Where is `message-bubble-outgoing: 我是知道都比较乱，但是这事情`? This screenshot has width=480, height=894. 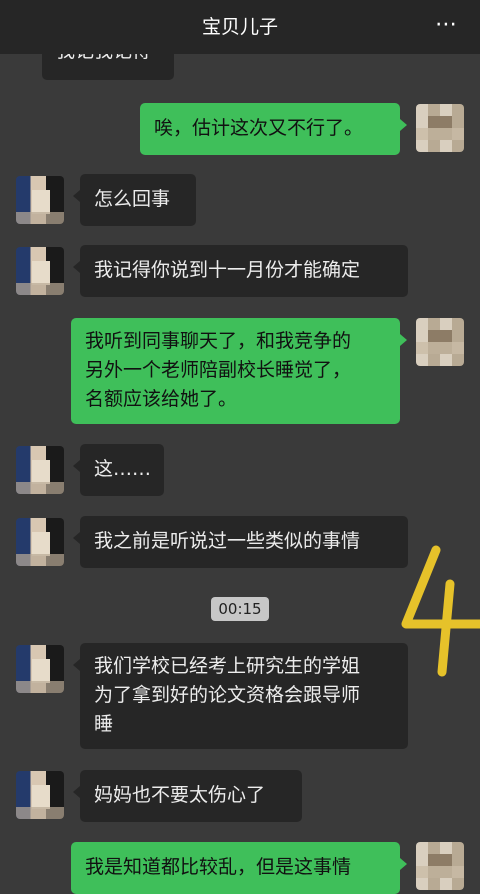
message-bubble-outgoing: 我是知道都比较乱，但是这事情 is located at coordinates (239, 868).